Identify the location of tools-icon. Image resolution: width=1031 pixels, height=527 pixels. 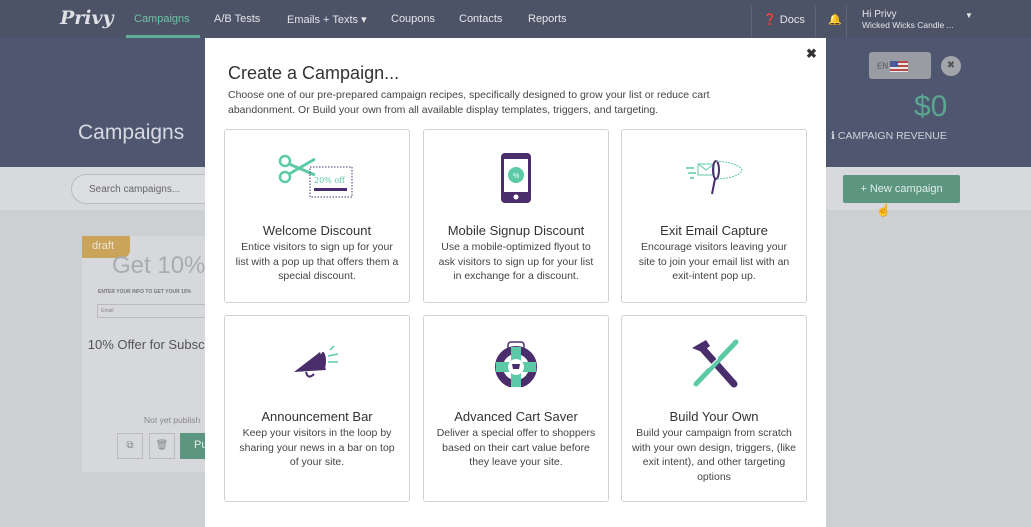
(714, 364).